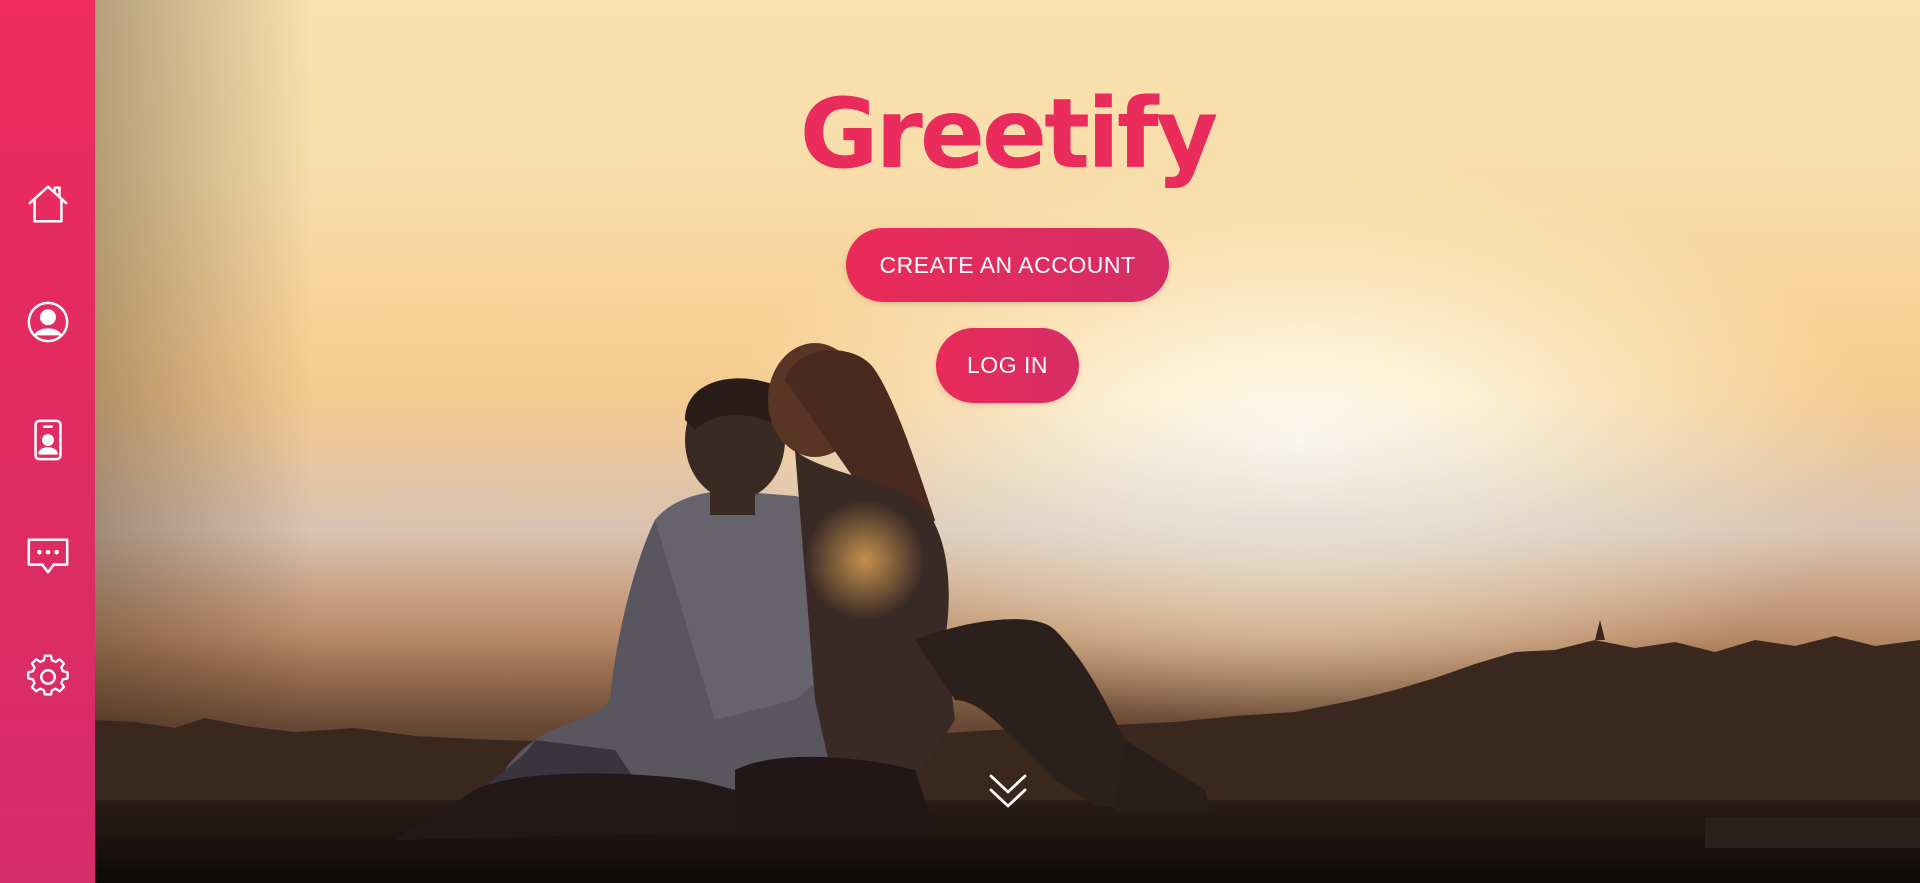 Image resolution: width=1920 pixels, height=883 pixels. I want to click on home-icon, so click(48, 206).